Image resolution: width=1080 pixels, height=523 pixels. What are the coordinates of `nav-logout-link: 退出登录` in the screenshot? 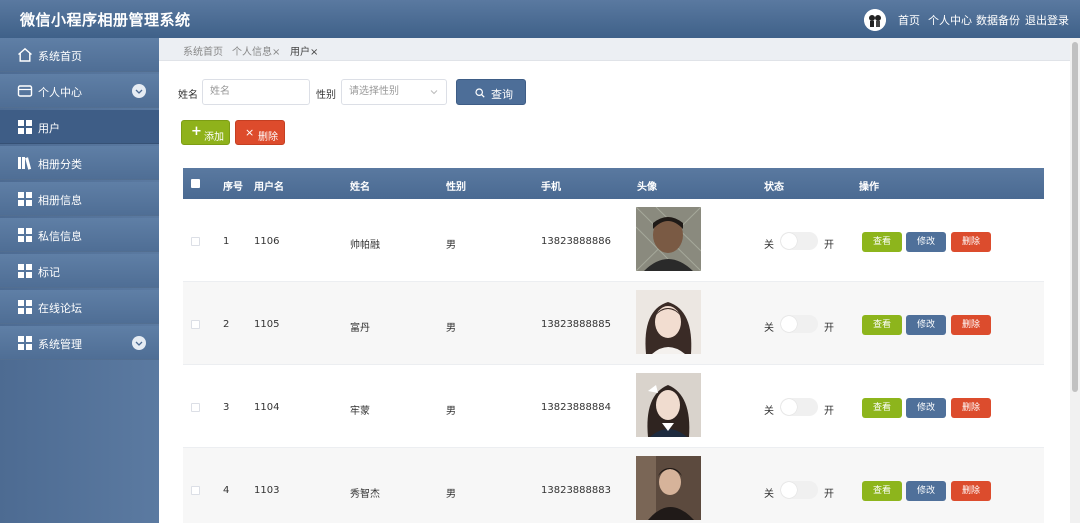 It's located at (1047, 20).